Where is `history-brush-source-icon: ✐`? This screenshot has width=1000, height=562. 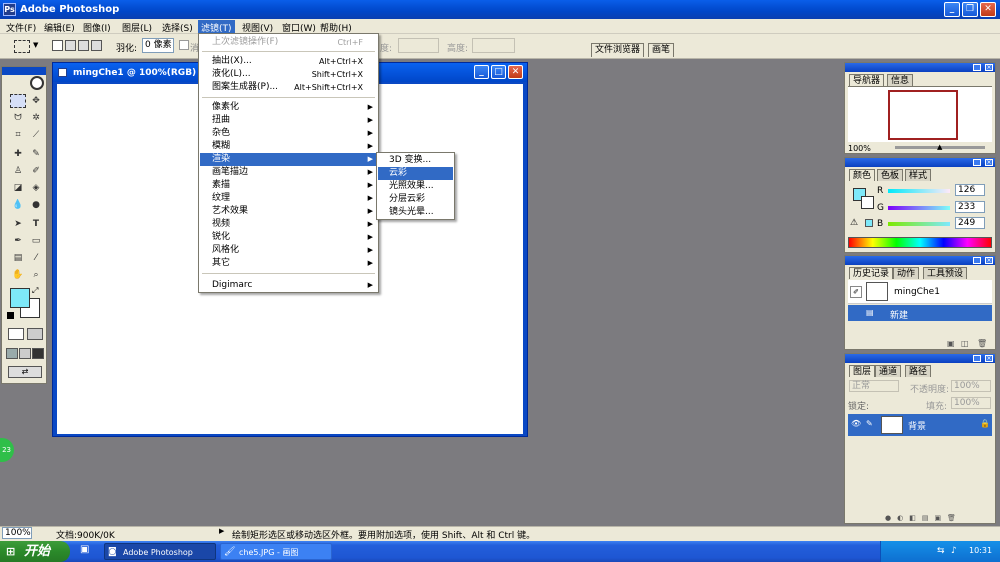 history-brush-source-icon: ✐ is located at coordinates (856, 292).